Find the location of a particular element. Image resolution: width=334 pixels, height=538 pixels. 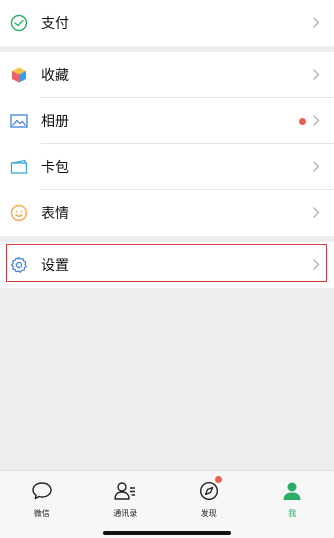

tab-discover: 发现 is located at coordinates (209, 504).